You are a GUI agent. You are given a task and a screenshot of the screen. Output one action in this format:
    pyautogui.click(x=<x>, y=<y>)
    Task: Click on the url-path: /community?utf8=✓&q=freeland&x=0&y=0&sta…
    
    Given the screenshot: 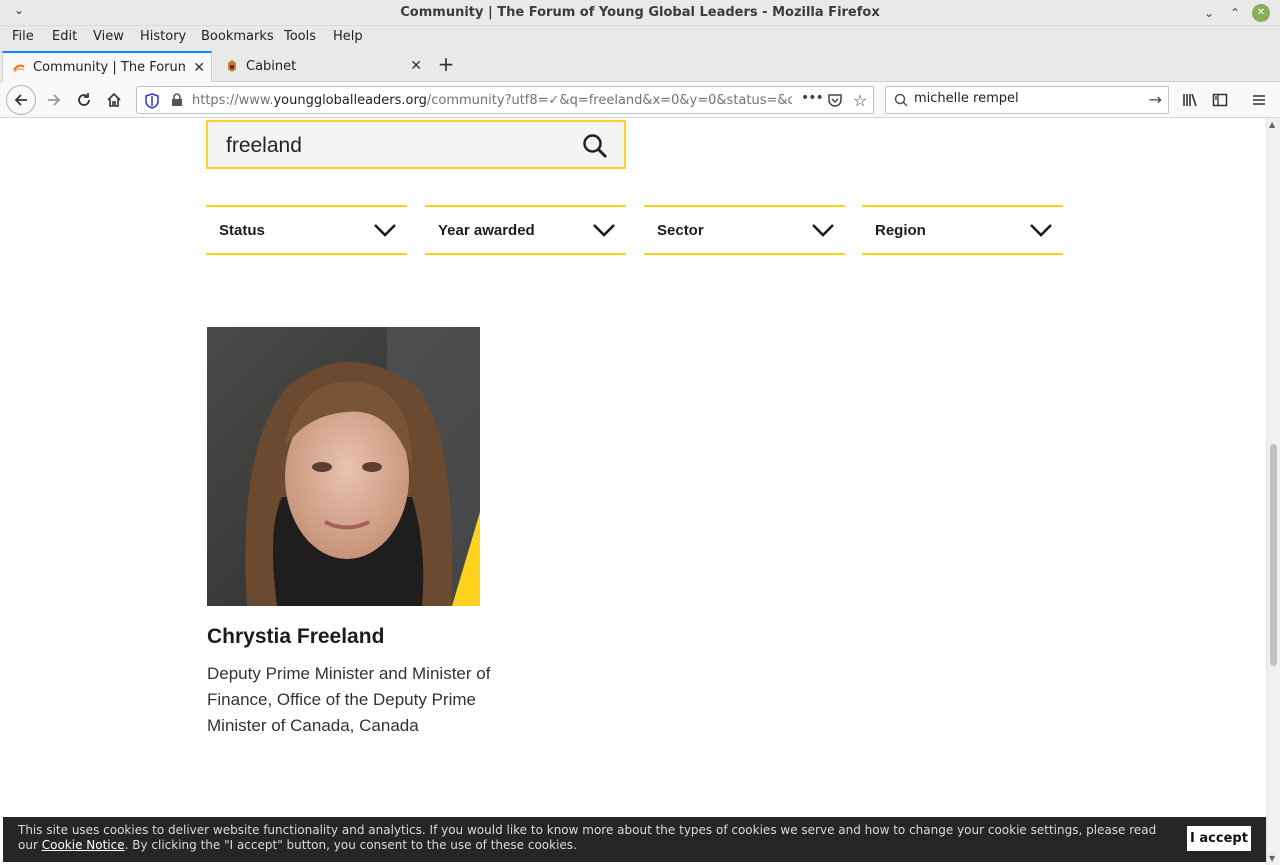 What is the action you would take?
    pyautogui.click(x=609, y=100)
    